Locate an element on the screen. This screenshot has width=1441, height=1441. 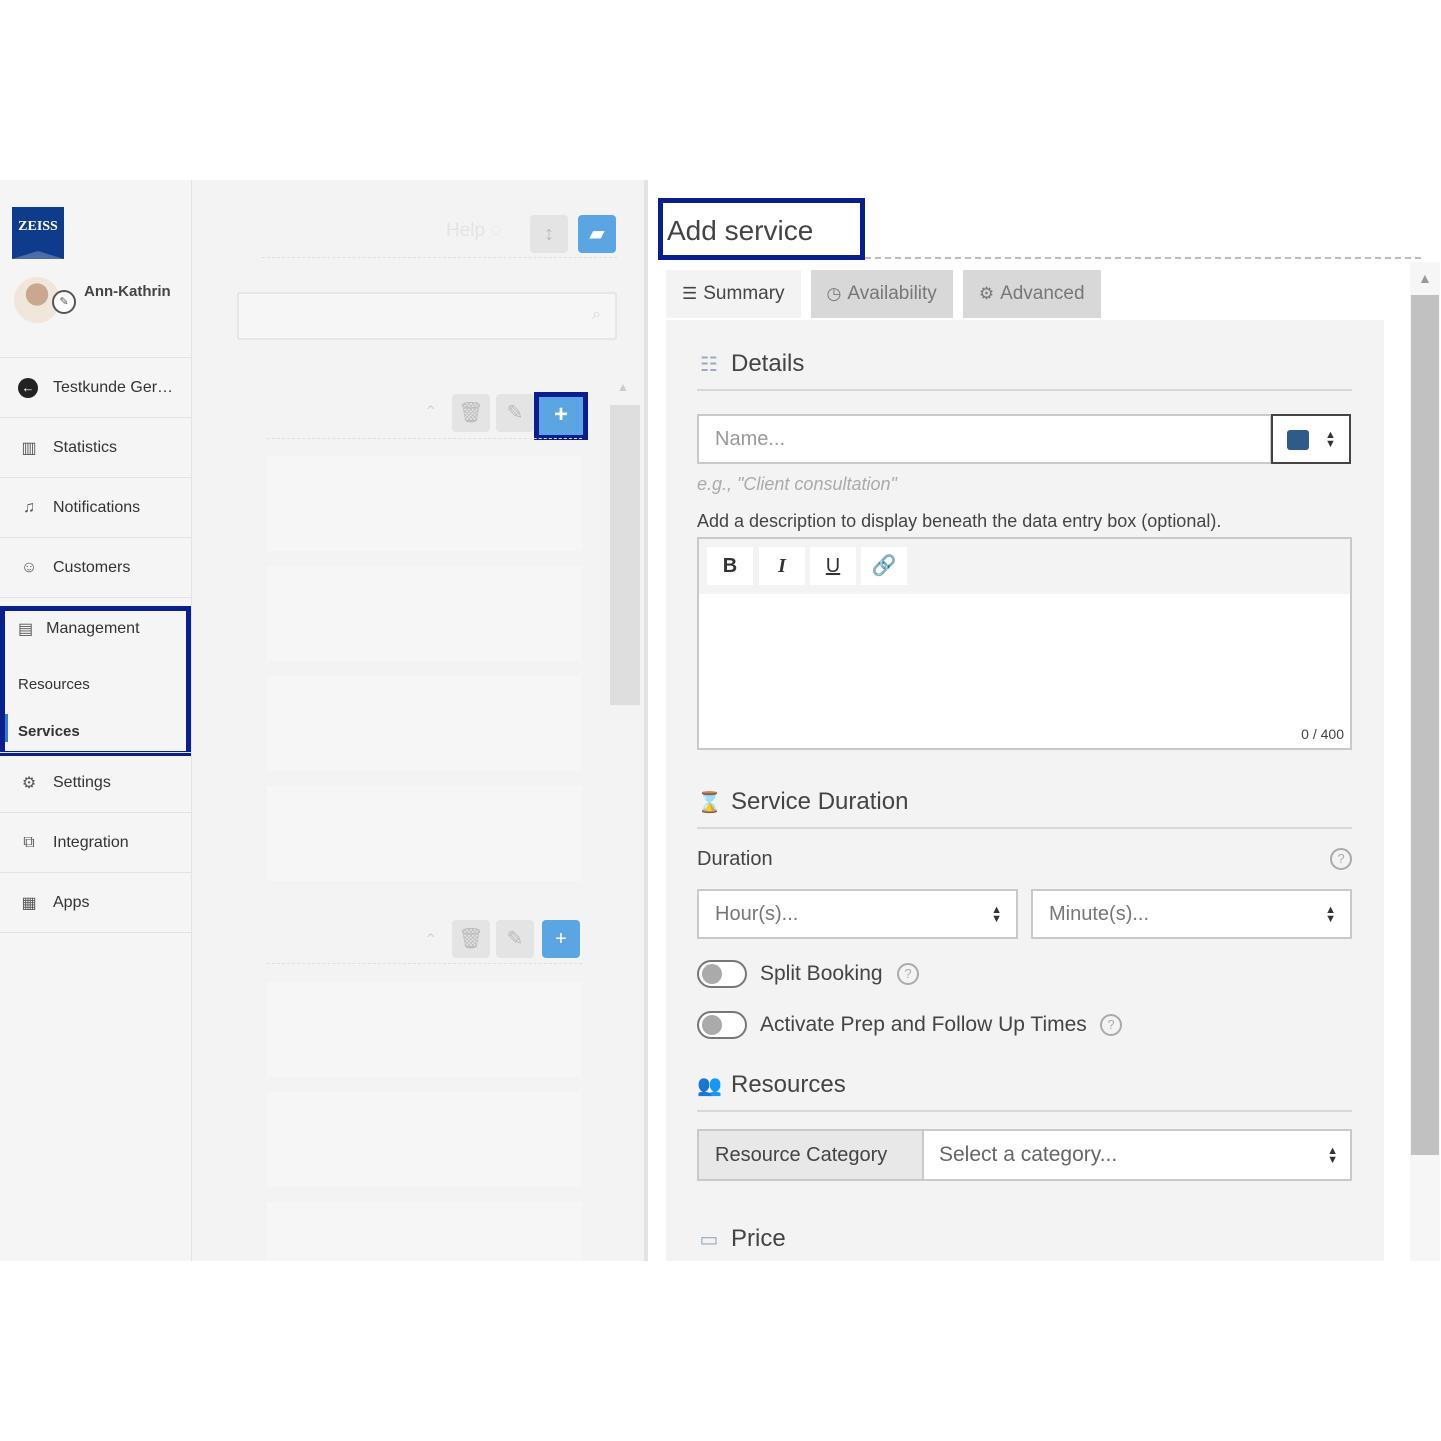
link-icon: 🔗 is located at coordinates (884, 566).